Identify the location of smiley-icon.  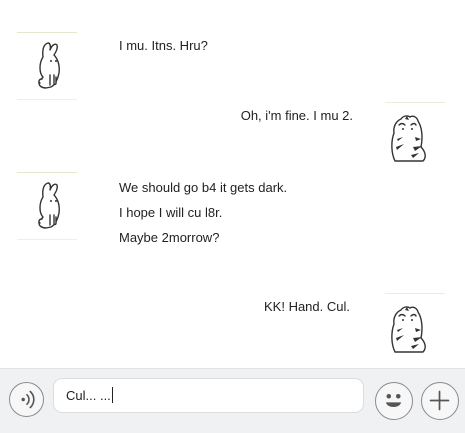
(393, 400).